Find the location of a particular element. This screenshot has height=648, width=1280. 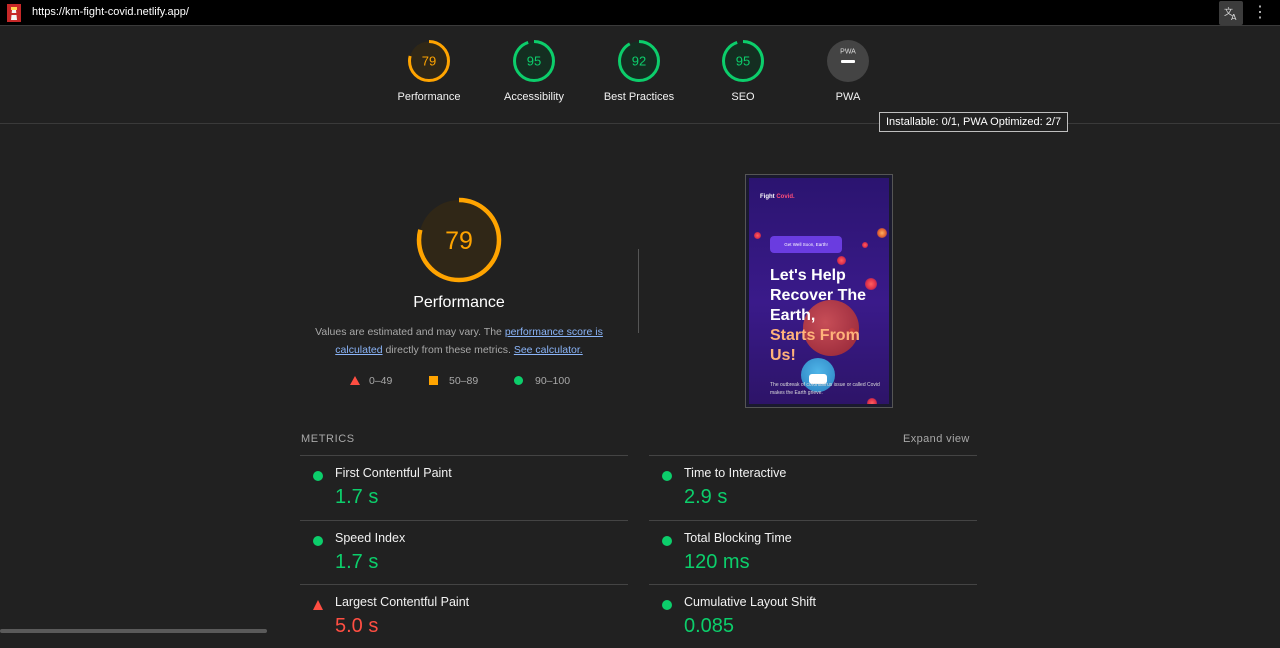

square-icon is located at coordinates (433, 380).